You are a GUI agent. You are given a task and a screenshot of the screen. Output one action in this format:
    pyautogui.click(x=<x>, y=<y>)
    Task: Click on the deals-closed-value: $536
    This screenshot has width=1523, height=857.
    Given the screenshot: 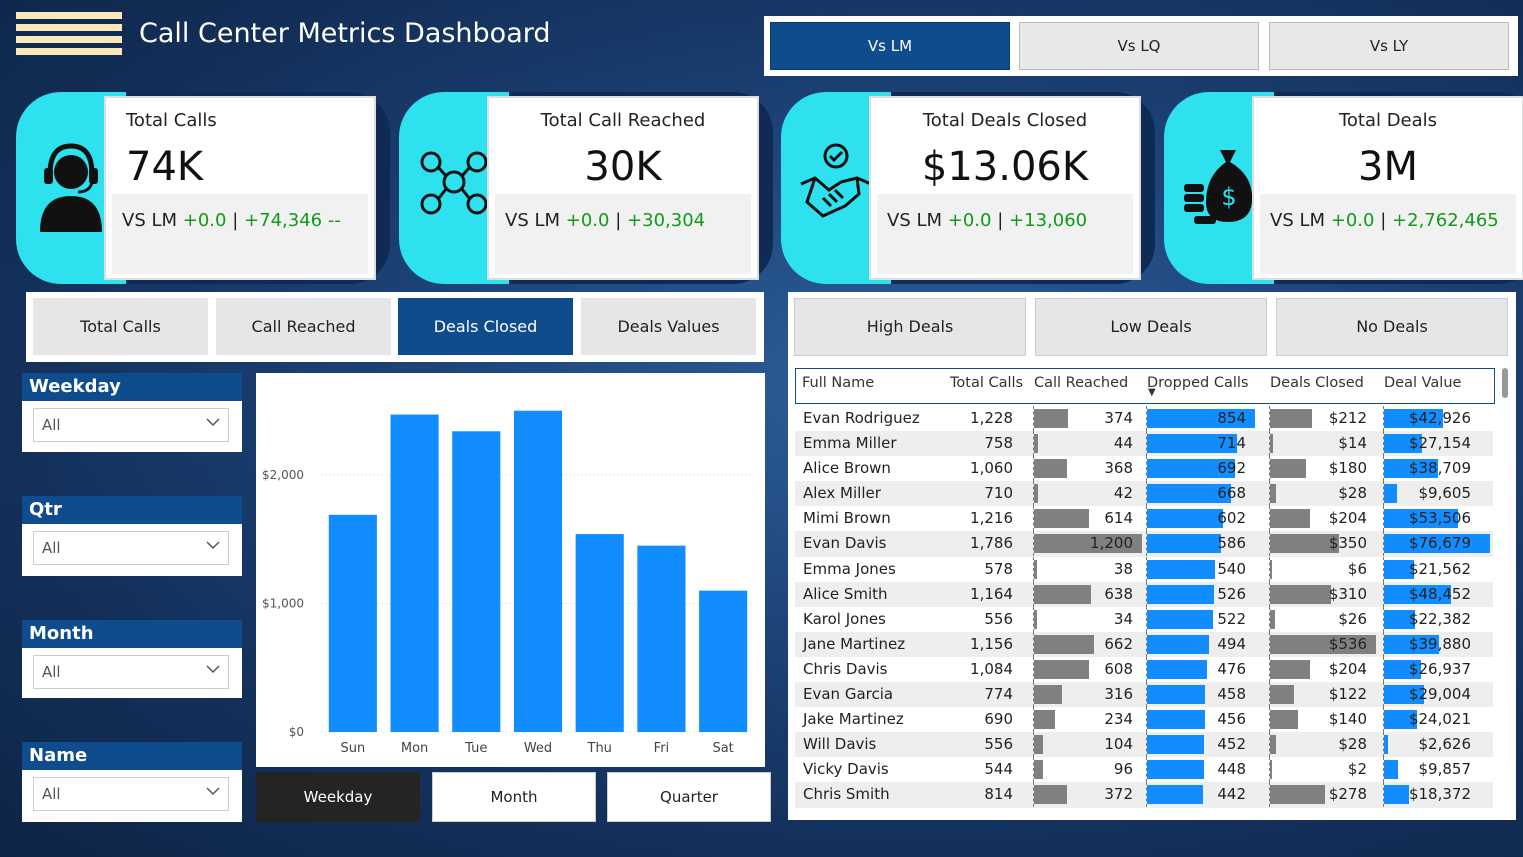 What is the action you would take?
    pyautogui.click(x=1347, y=643)
    